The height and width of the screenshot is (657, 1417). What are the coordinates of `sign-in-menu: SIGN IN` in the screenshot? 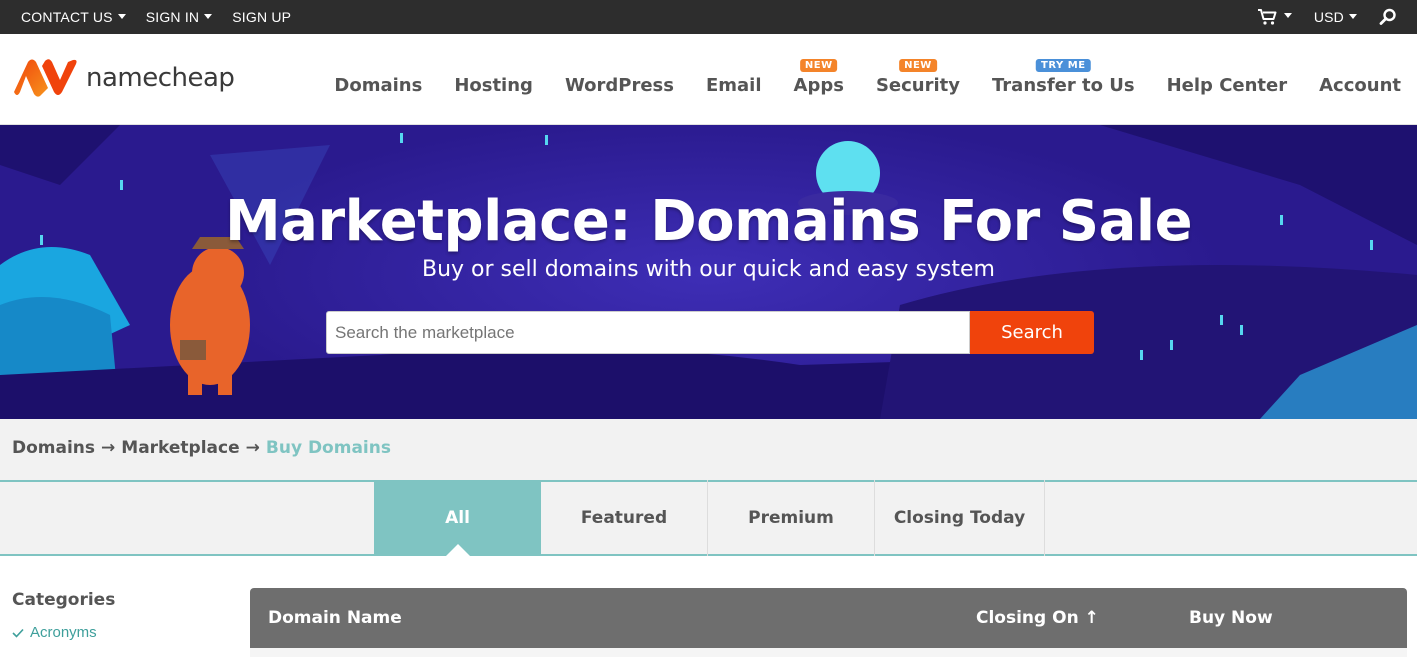 It's located at (179, 17).